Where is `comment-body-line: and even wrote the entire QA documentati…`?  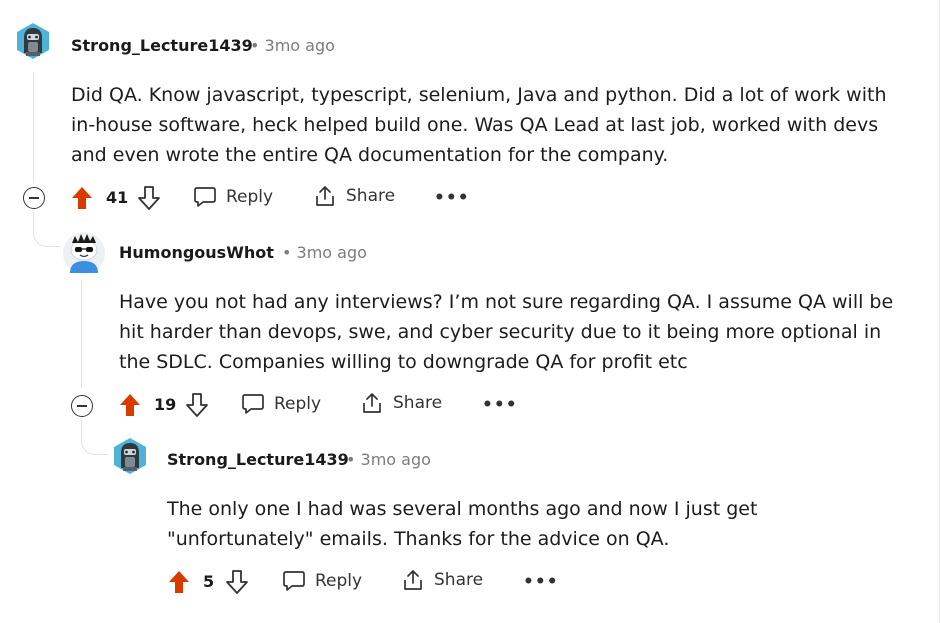
comment-body-line: and even wrote the entire QA documentati… is located at coordinates (370, 155).